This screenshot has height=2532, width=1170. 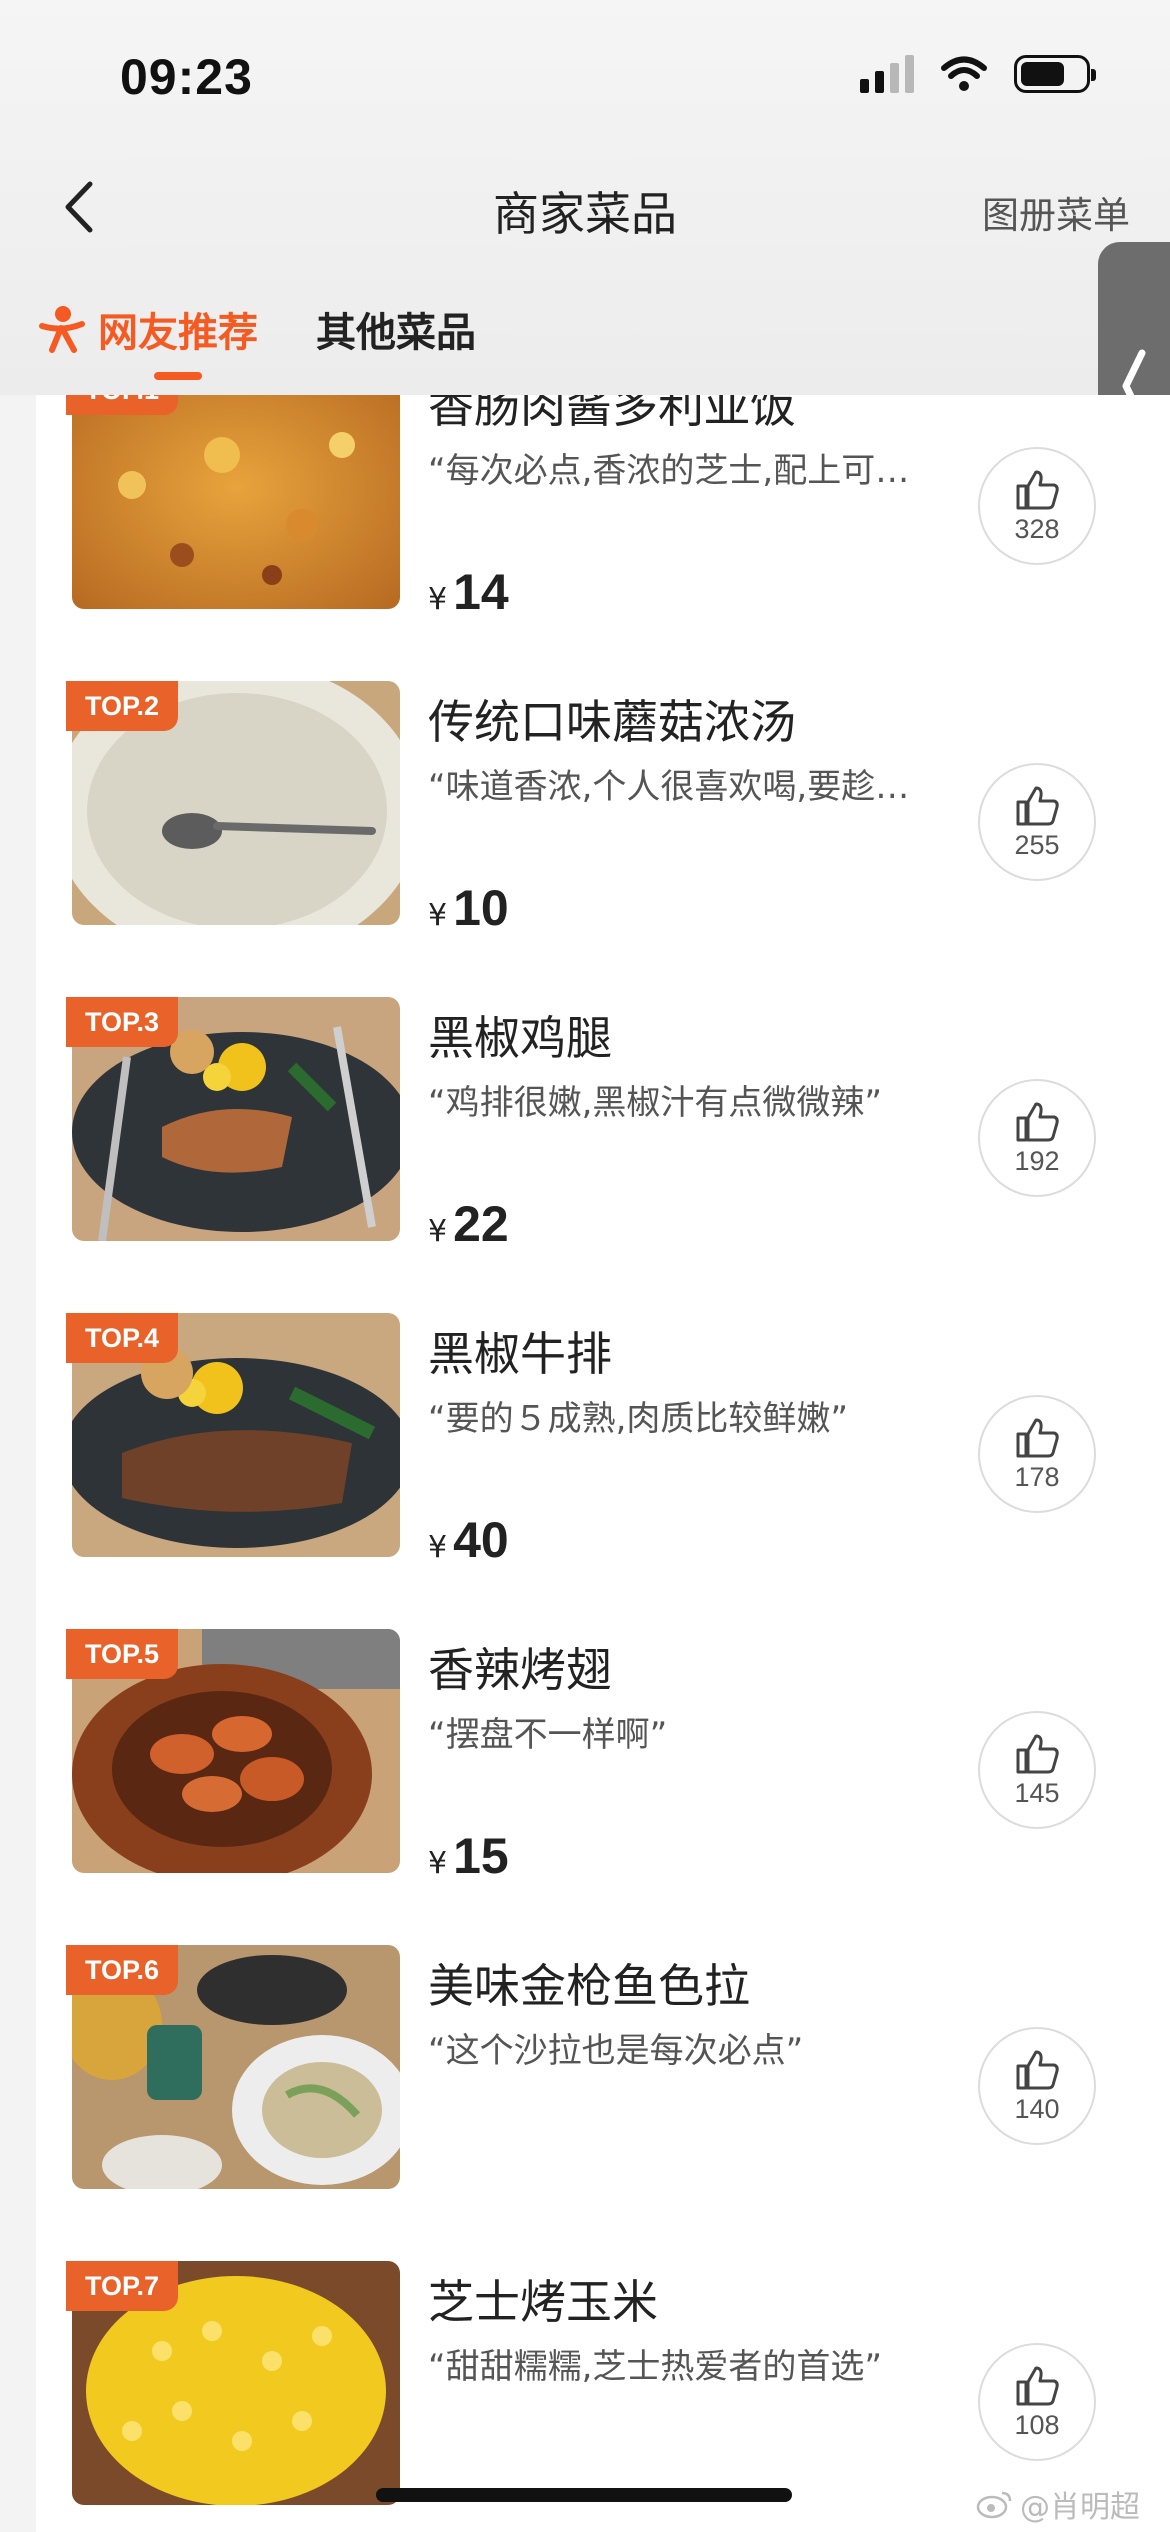 What do you see at coordinates (1037, 2424) in the screenshot?
I see `like-count: 108` at bounding box center [1037, 2424].